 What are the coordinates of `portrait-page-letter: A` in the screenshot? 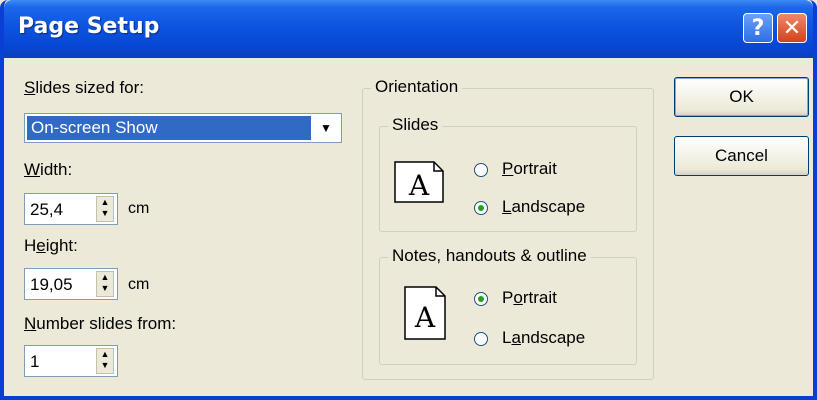 It's located at (425, 317).